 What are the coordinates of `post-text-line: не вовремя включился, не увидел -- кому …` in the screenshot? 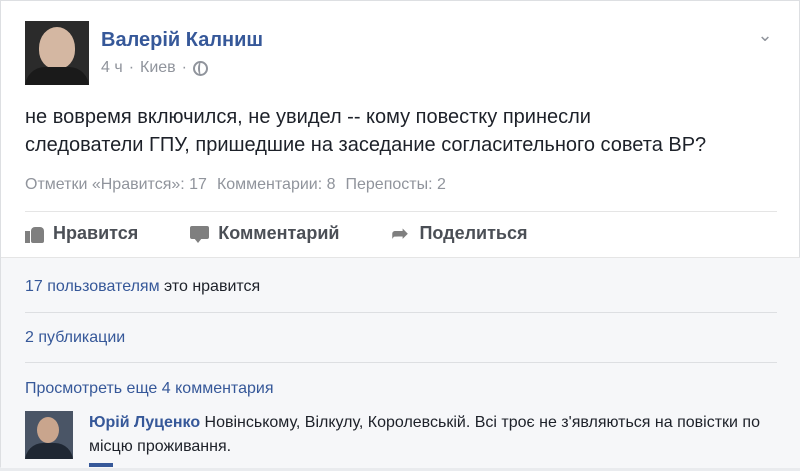 It's located at (308, 117).